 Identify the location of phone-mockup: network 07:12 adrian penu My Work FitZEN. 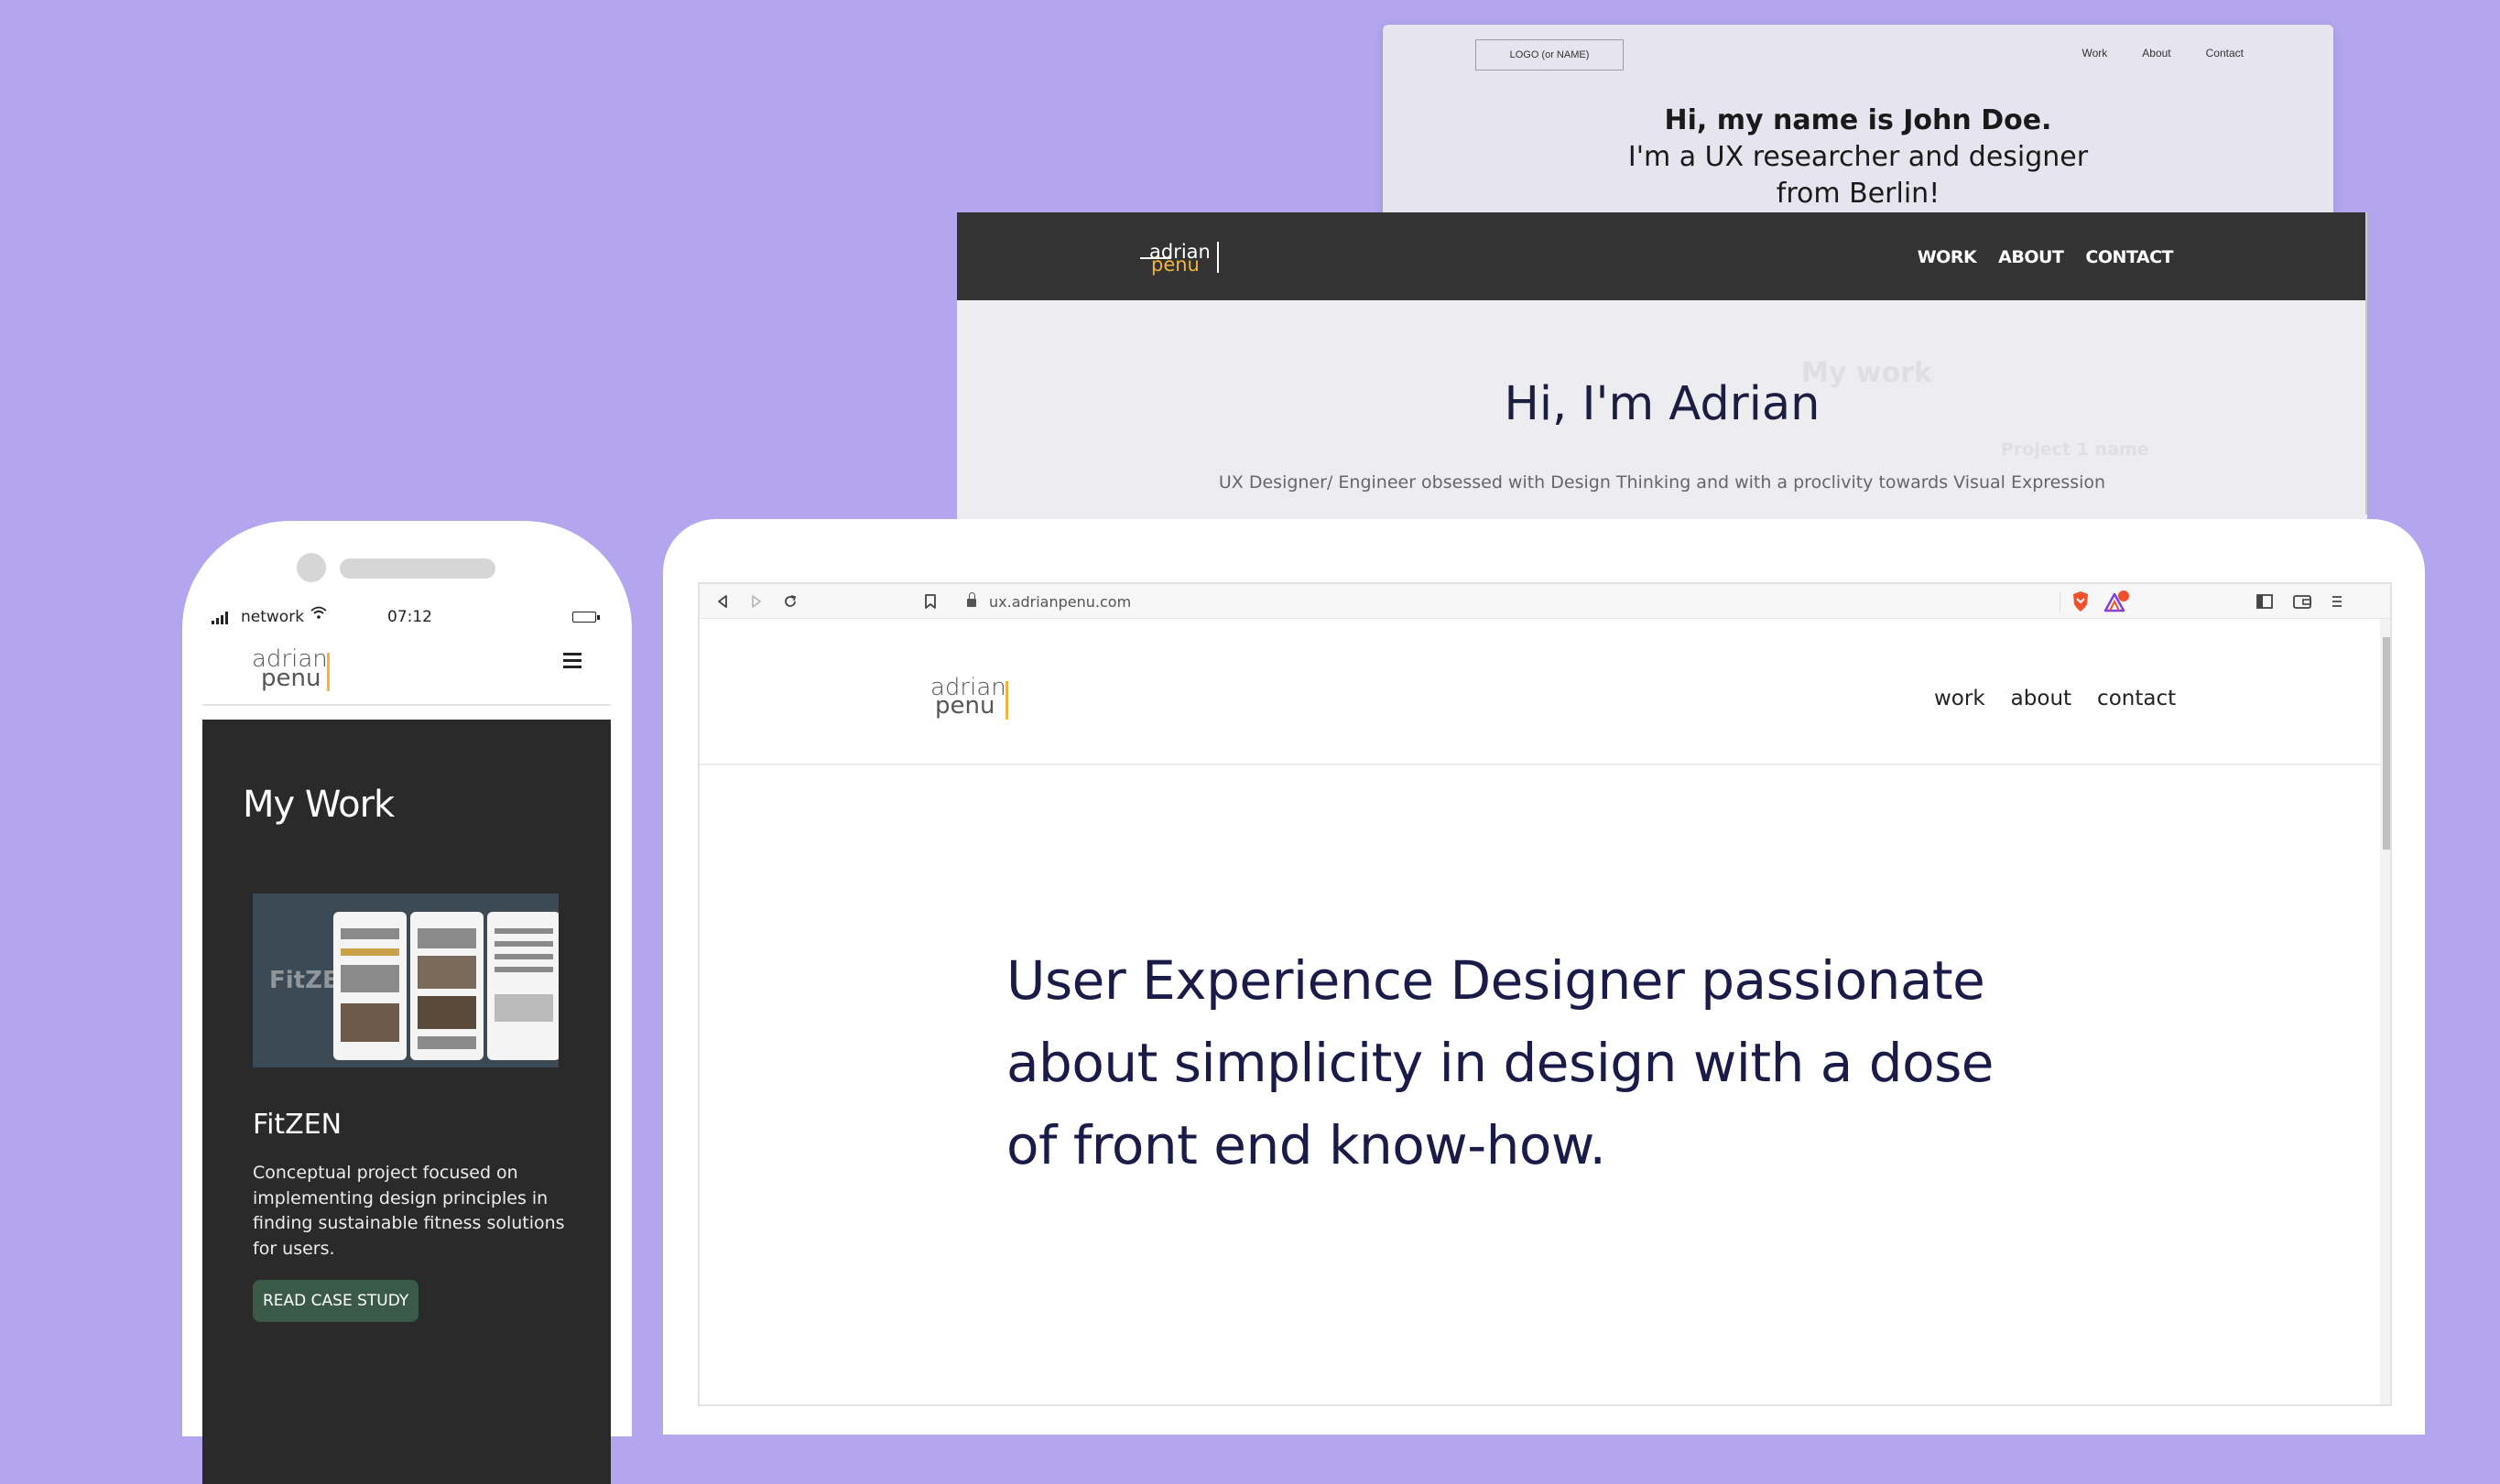
(407, 1003).